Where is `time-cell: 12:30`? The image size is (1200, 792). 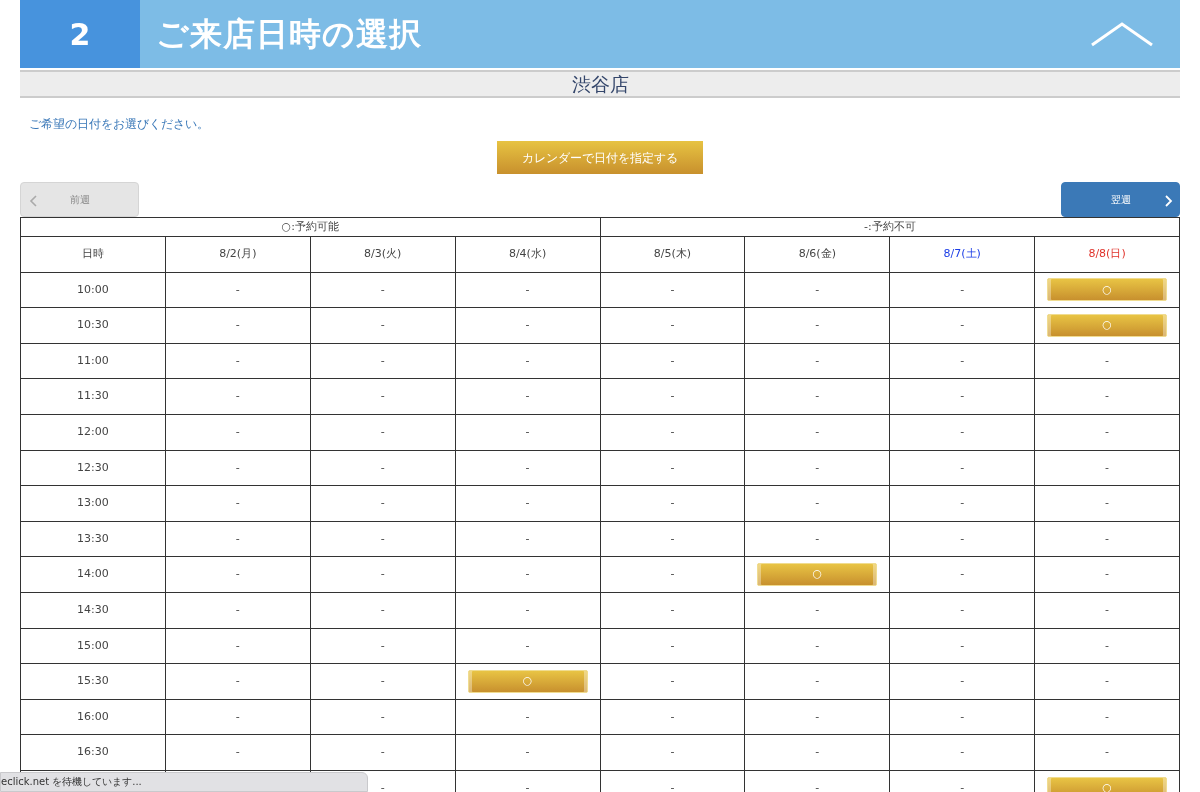 time-cell: 12:30 is located at coordinates (93, 468).